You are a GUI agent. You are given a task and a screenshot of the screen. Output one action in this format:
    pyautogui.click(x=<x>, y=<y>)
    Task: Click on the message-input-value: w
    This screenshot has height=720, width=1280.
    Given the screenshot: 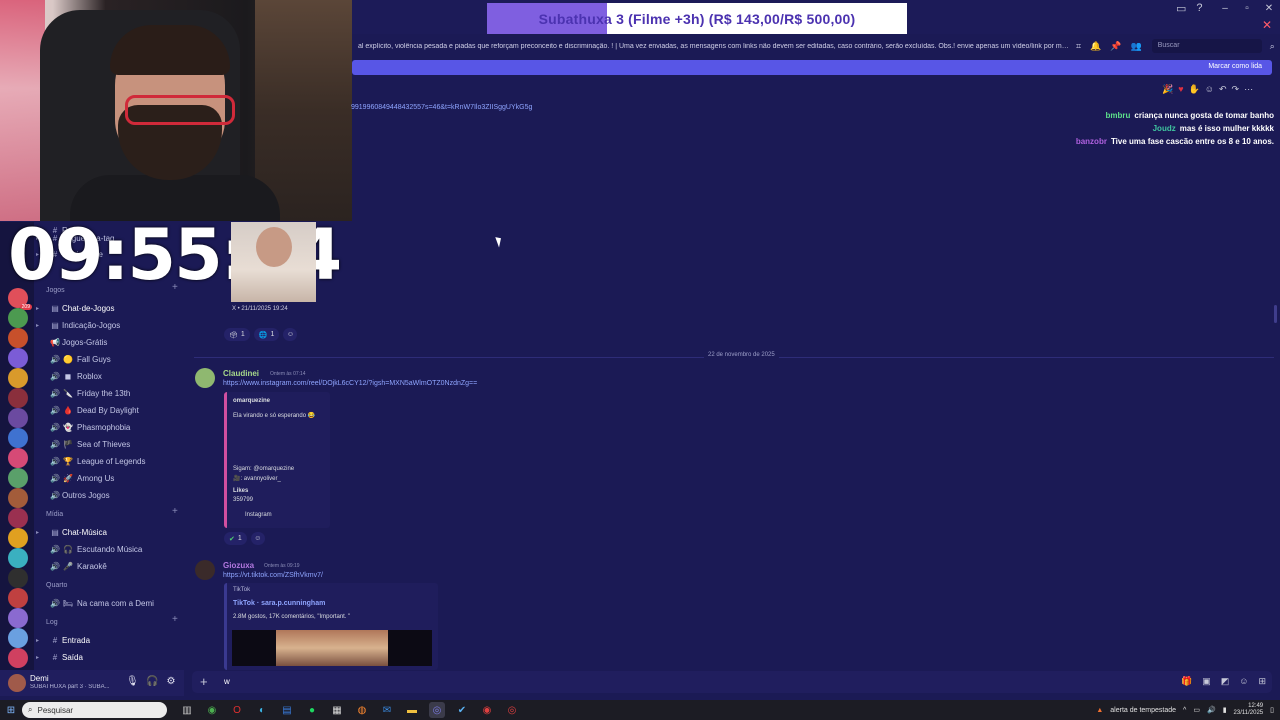 What is the action you would take?
    pyautogui.click(x=227, y=681)
    